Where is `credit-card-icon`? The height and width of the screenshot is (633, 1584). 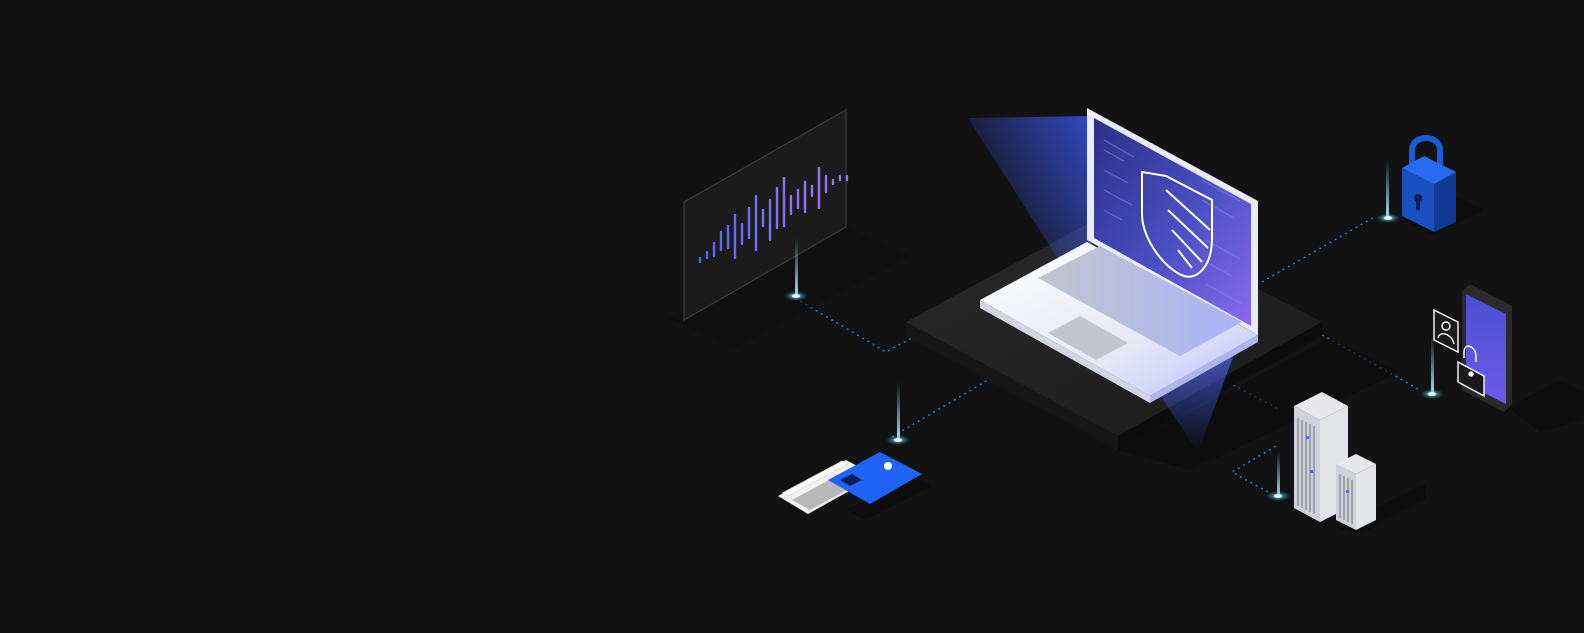 credit-card-icon is located at coordinates (855, 486).